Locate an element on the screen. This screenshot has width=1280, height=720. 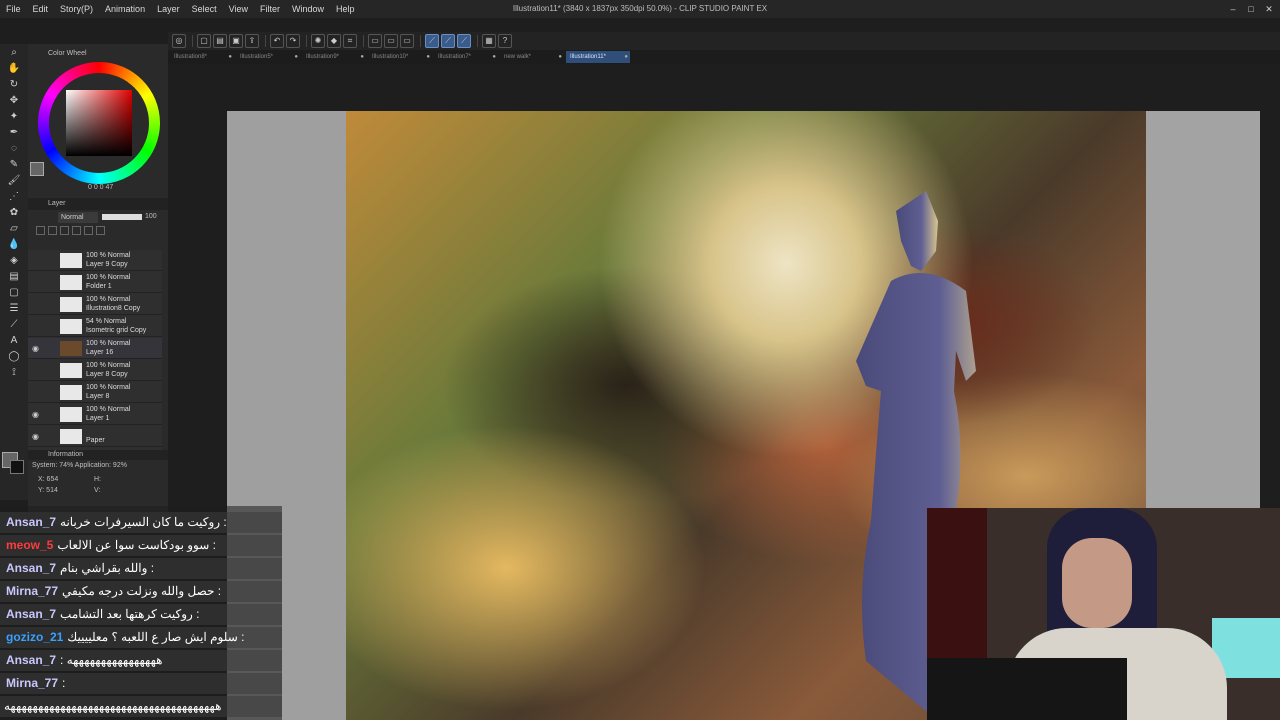
layer-row: 100 % Normal Layer 9 Copy is located at coordinates (95, 260).